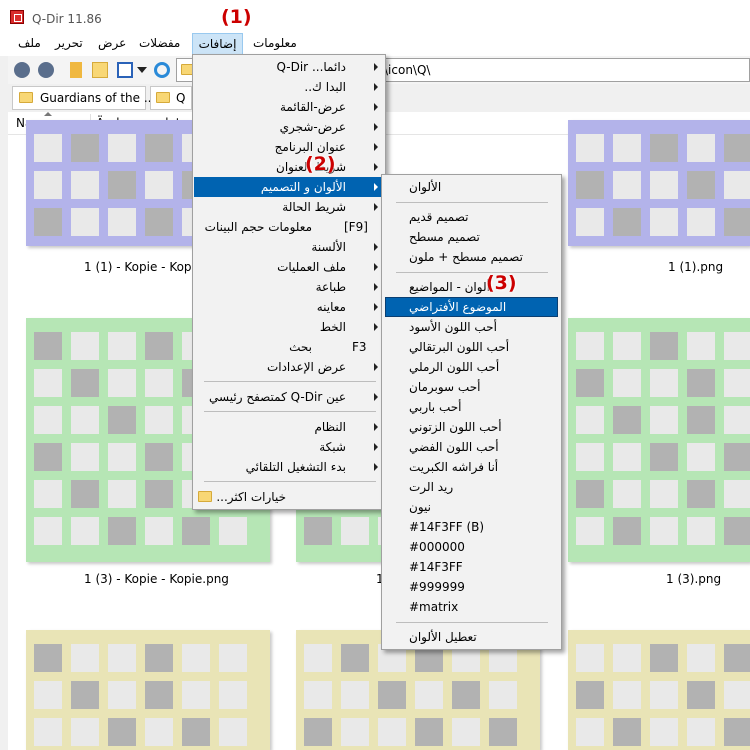 The image size is (750, 750). I want to click on extras-menu-item: النظام, so click(273, 427).